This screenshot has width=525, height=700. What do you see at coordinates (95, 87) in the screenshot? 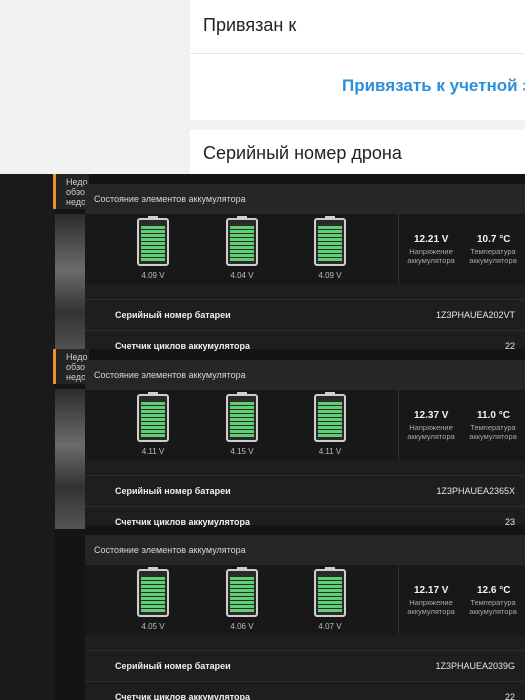
I see `left-blank-area` at bounding box center [95, 87].